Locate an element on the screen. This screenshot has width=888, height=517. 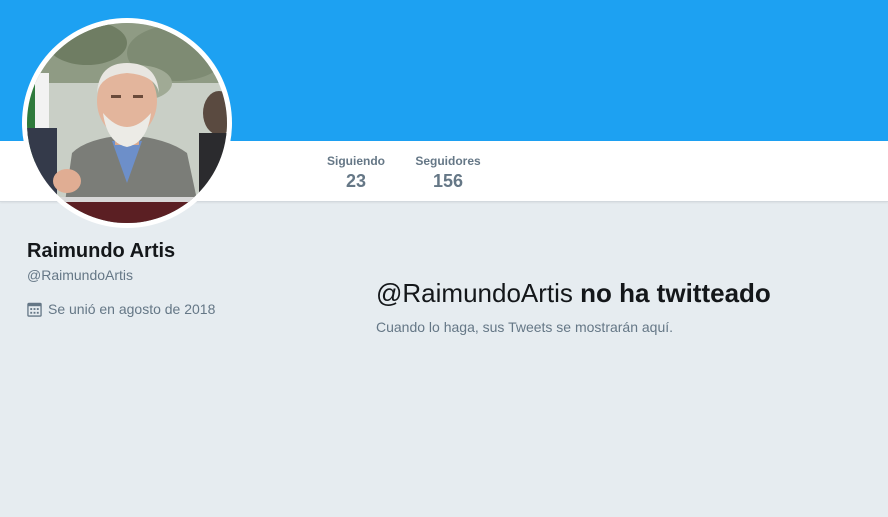
calendar-icon is located at coordinates (34, 309).